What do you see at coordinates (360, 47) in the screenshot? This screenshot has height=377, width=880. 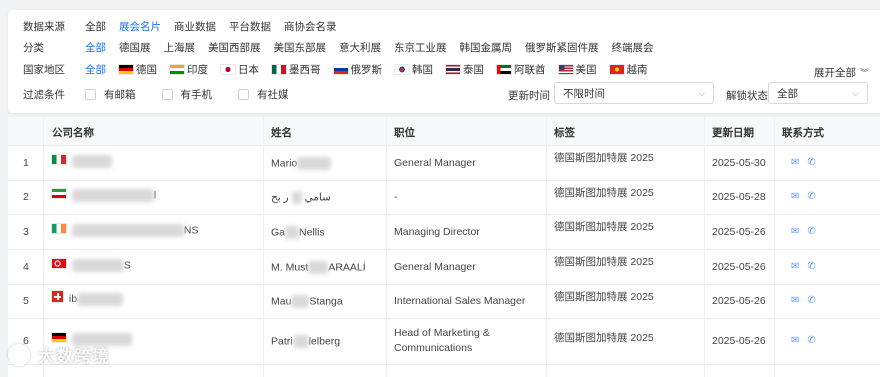 I see `category-option: 意大利展` at bounding box center [360, 47].